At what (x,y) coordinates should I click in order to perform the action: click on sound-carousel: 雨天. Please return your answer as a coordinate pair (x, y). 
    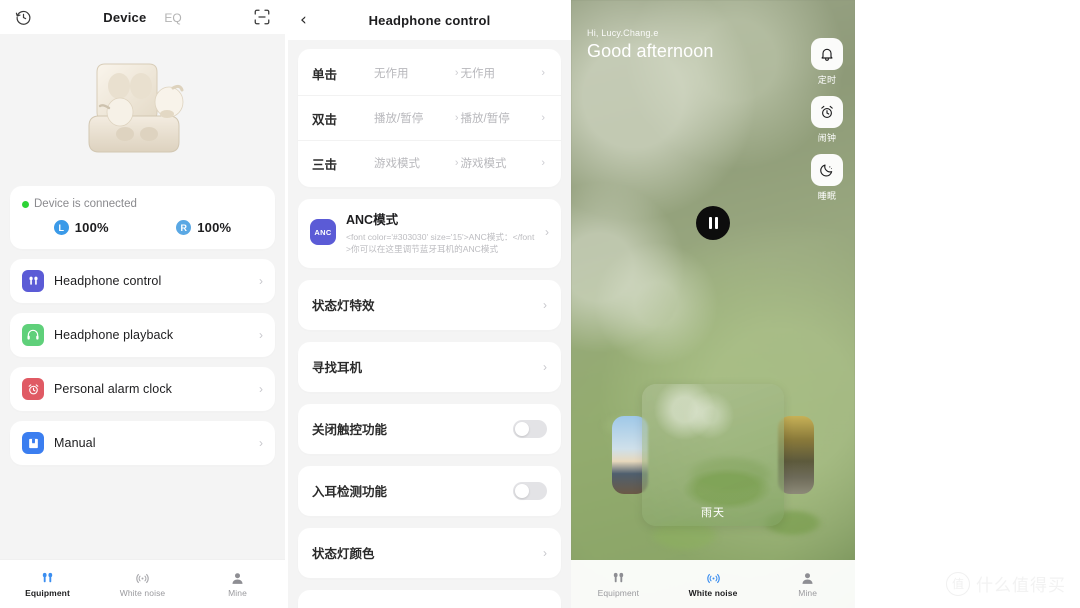
    Looking at the image, I should click on (713, 455).